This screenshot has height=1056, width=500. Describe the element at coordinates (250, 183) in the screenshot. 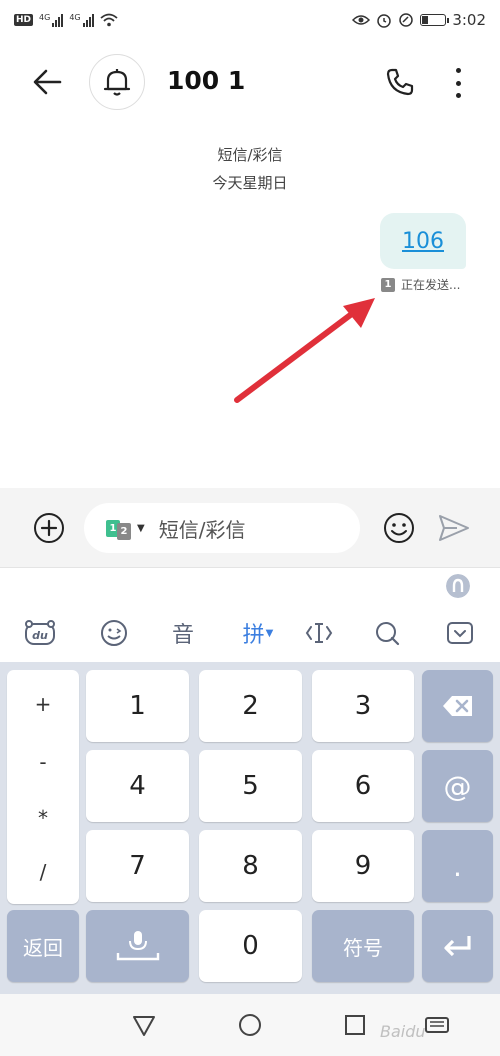

I see `date-label: 今天星期日` at that location.